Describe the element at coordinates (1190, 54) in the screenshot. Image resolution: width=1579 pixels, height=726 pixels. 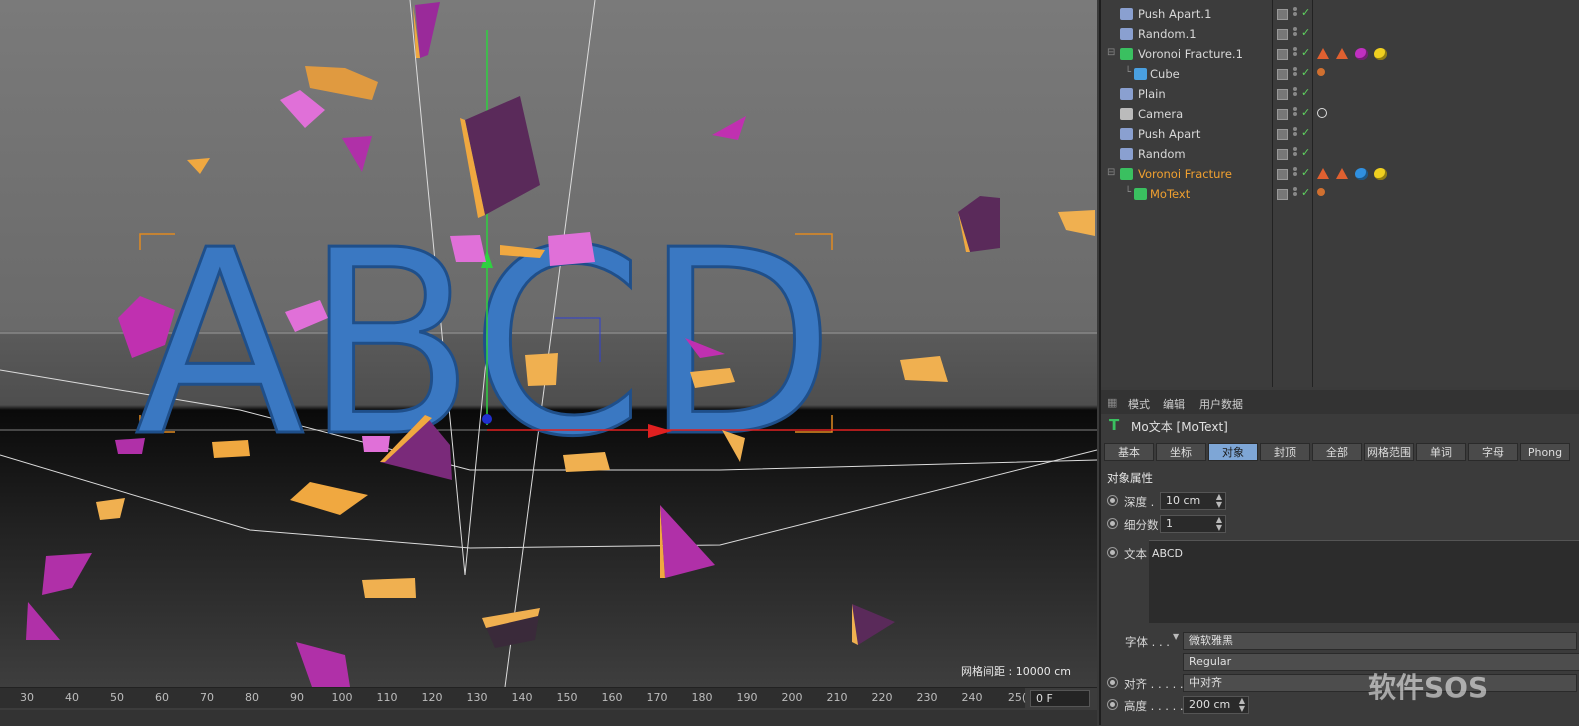
I see `object-name: Voronoi Fracture.1` at that location.